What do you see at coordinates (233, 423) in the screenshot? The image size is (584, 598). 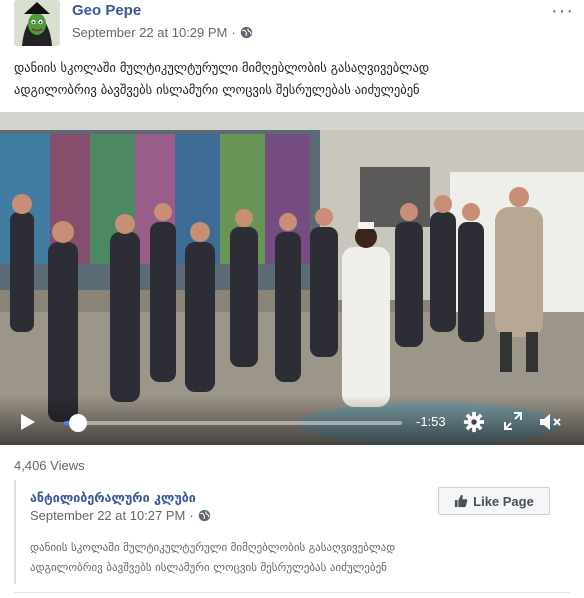 I see `seek-bar` at bounding box center [233, 423].